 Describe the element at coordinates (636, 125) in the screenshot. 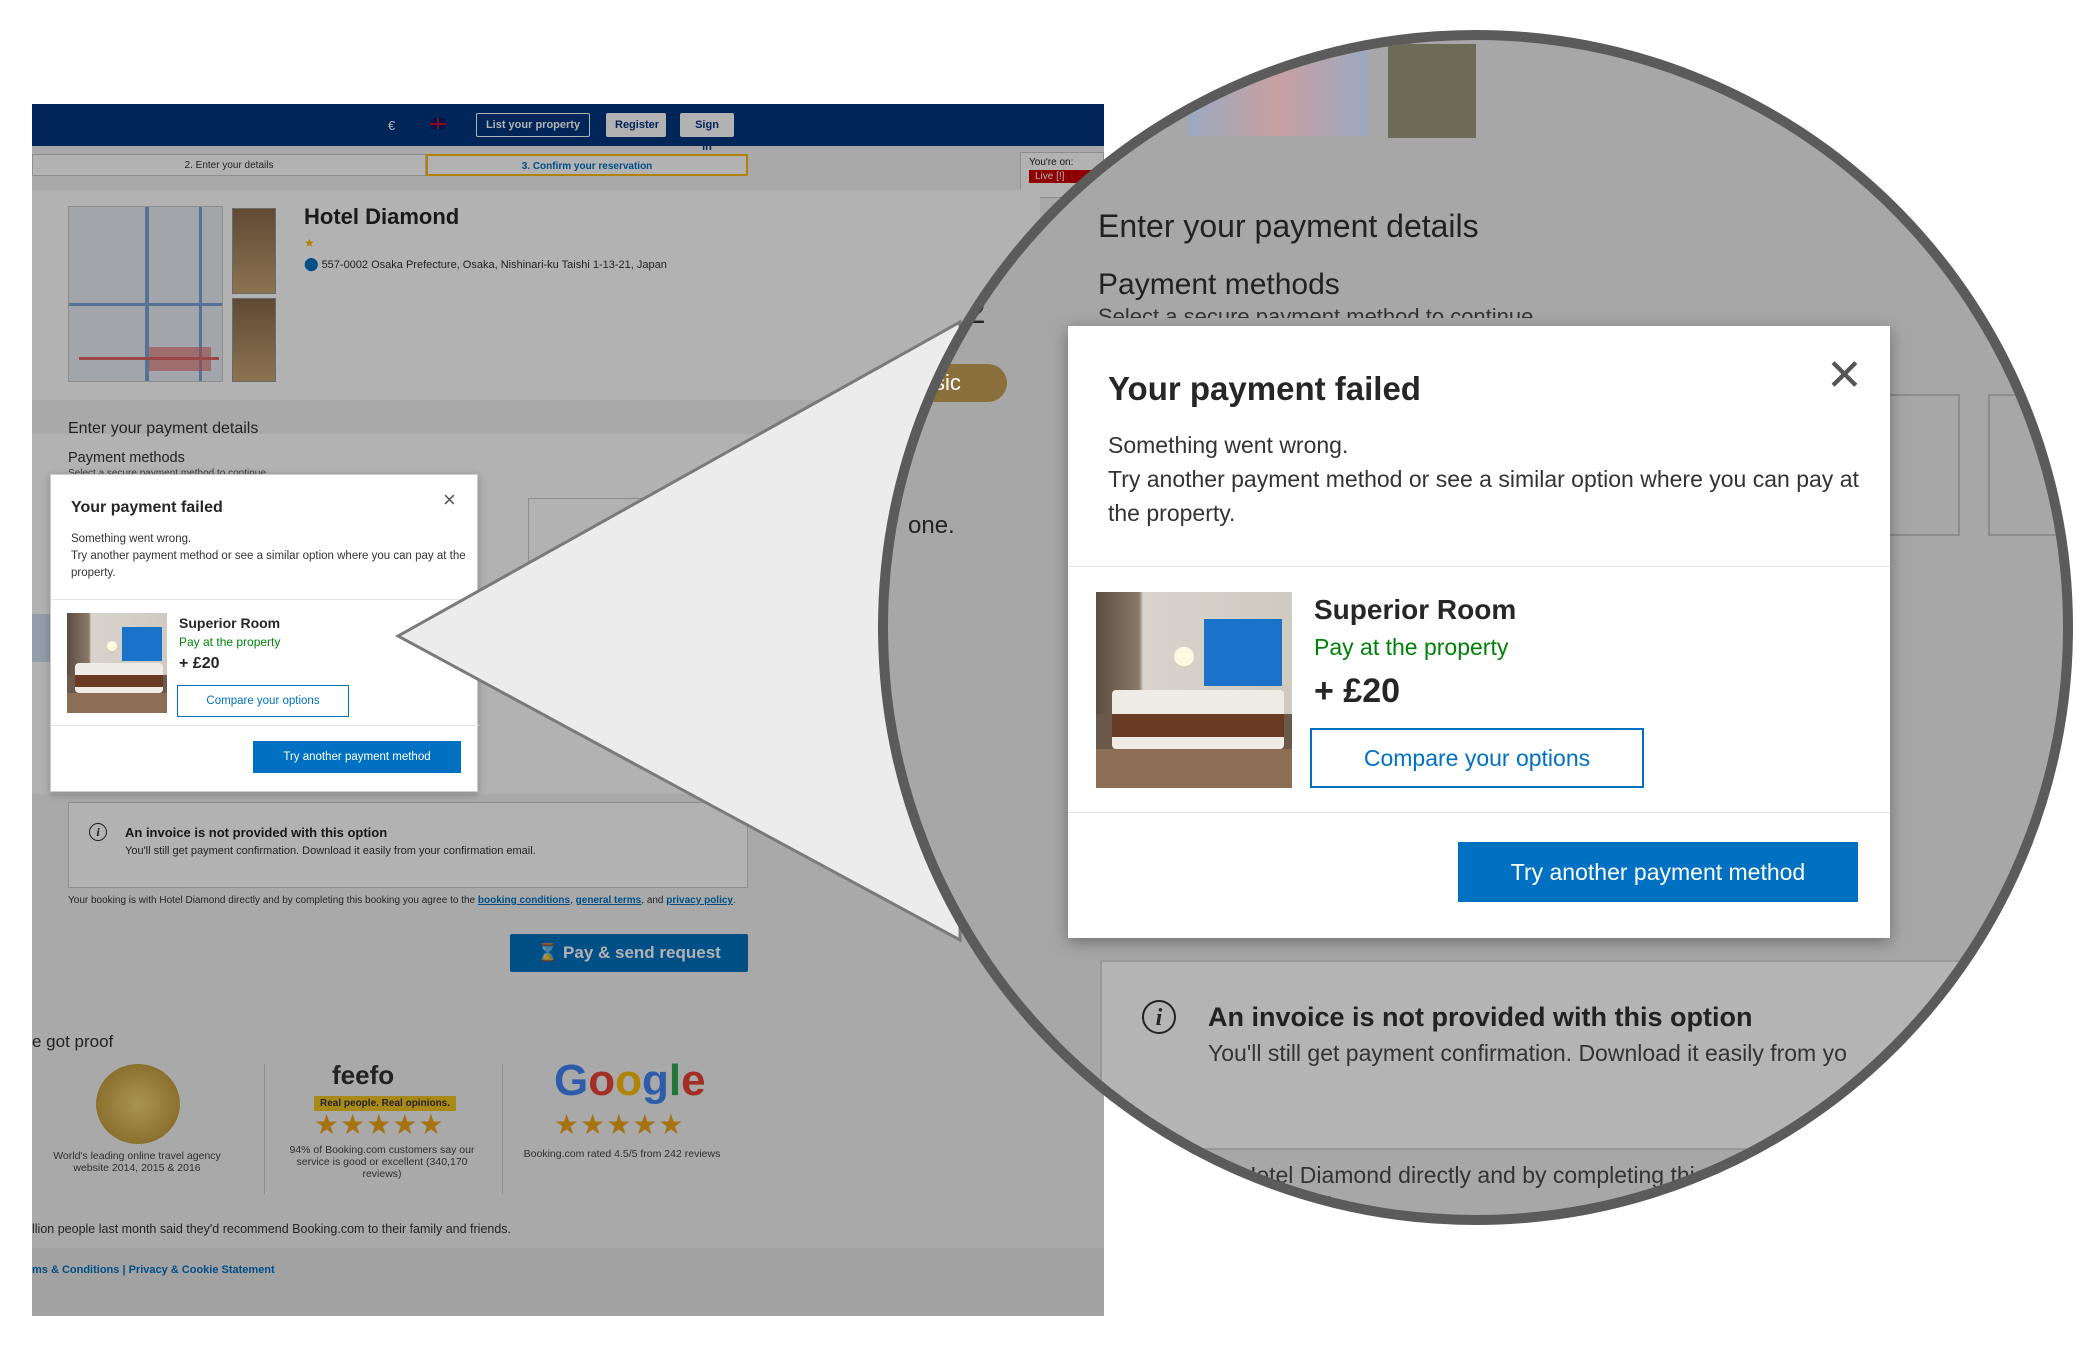

I see `register-button: Register` at that location.